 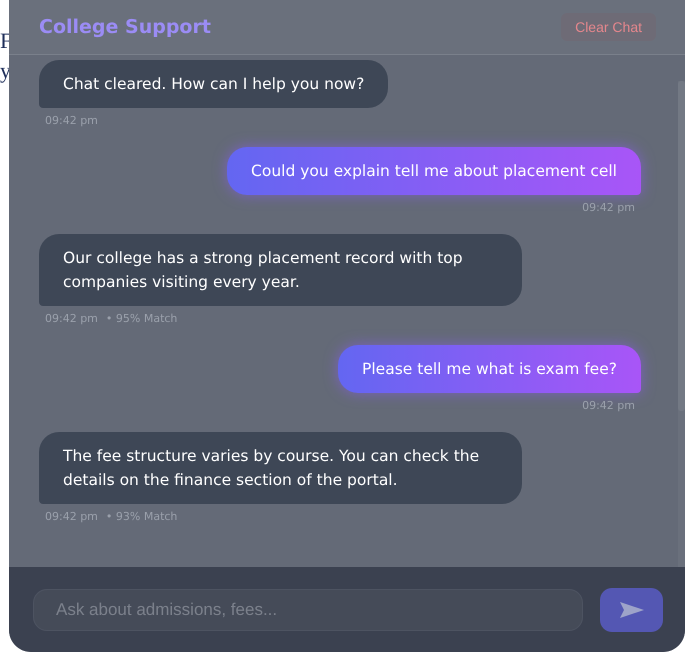 I want to click on send-button, so click(x=631, y=610).